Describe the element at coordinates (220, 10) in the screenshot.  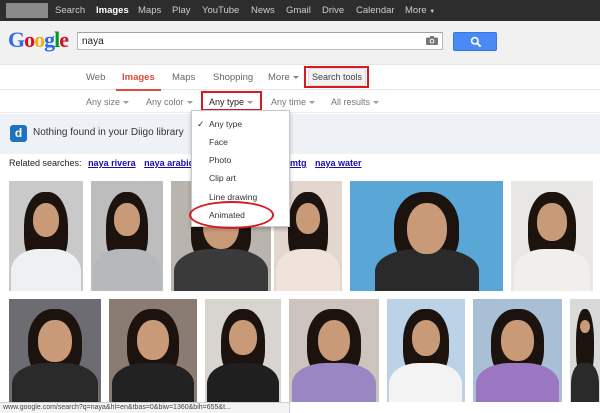
I see `topbar-link-youtube: YouTube` at that location.